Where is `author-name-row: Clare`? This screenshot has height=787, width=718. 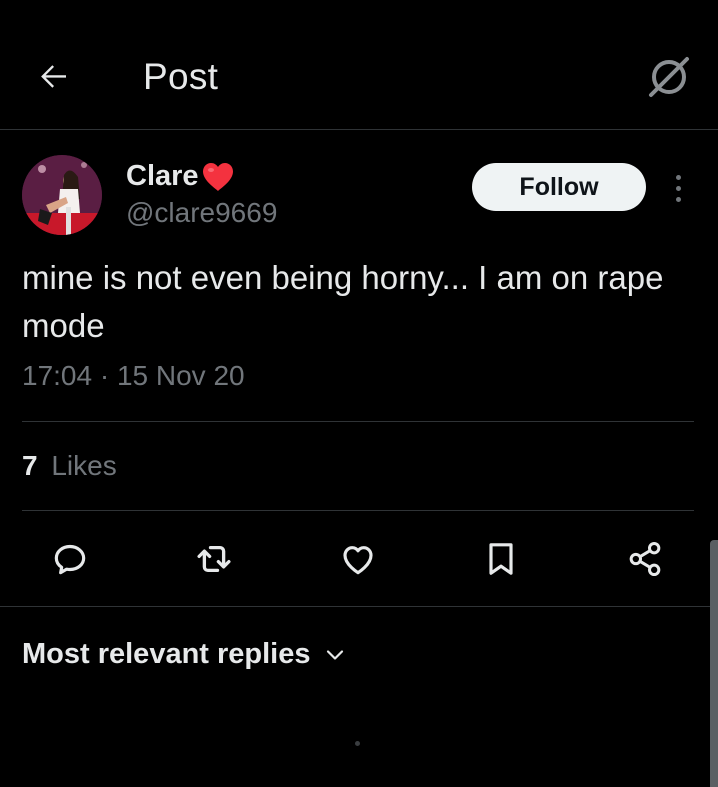 author-name-row: Clare is located at coordinates (180, 176).